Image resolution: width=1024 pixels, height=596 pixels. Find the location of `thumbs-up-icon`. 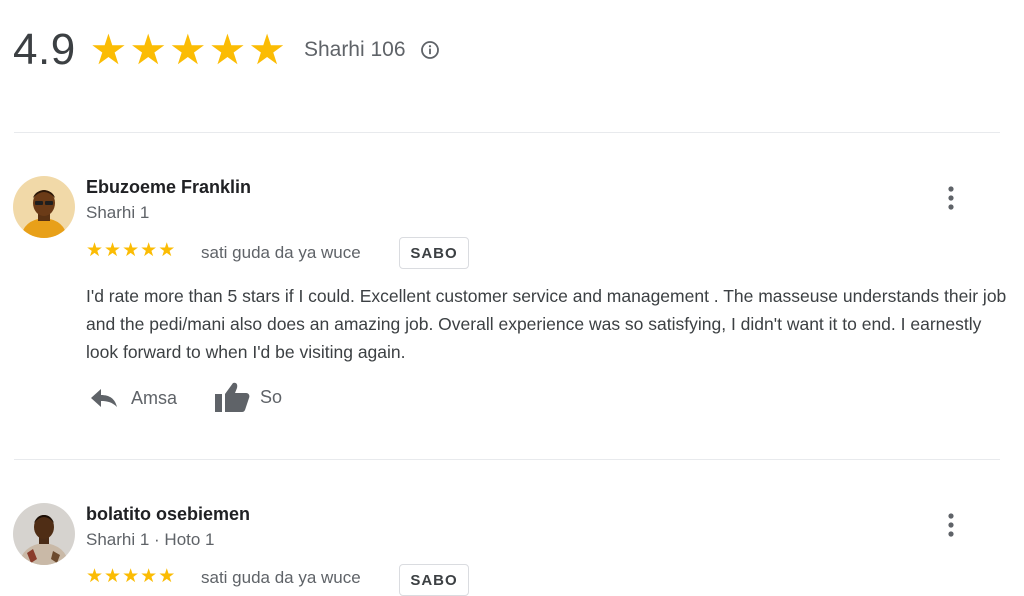

thumbs-up-icon is located at coordinates (232, 397).